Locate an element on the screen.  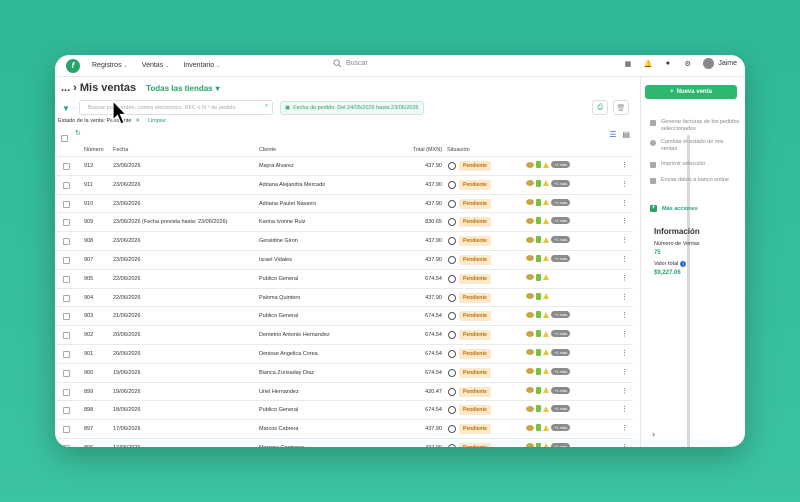
column-status: Situación is located at coordinates (458, 150).